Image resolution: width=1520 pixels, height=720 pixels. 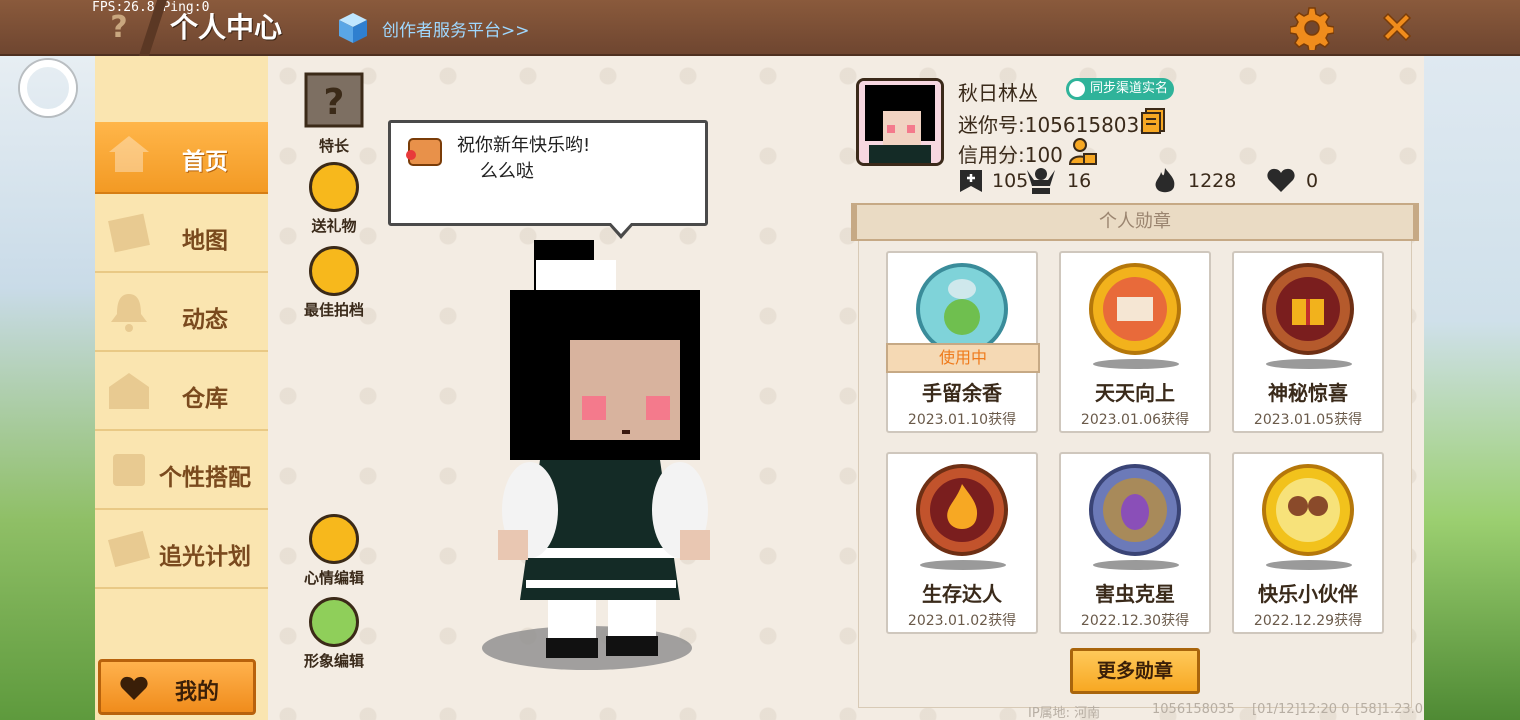 What do you see at coordinates (1135, 420) in the screenshot?
I see `medal-date: 2023.01.06获得` at bounding box center [1135, 420].